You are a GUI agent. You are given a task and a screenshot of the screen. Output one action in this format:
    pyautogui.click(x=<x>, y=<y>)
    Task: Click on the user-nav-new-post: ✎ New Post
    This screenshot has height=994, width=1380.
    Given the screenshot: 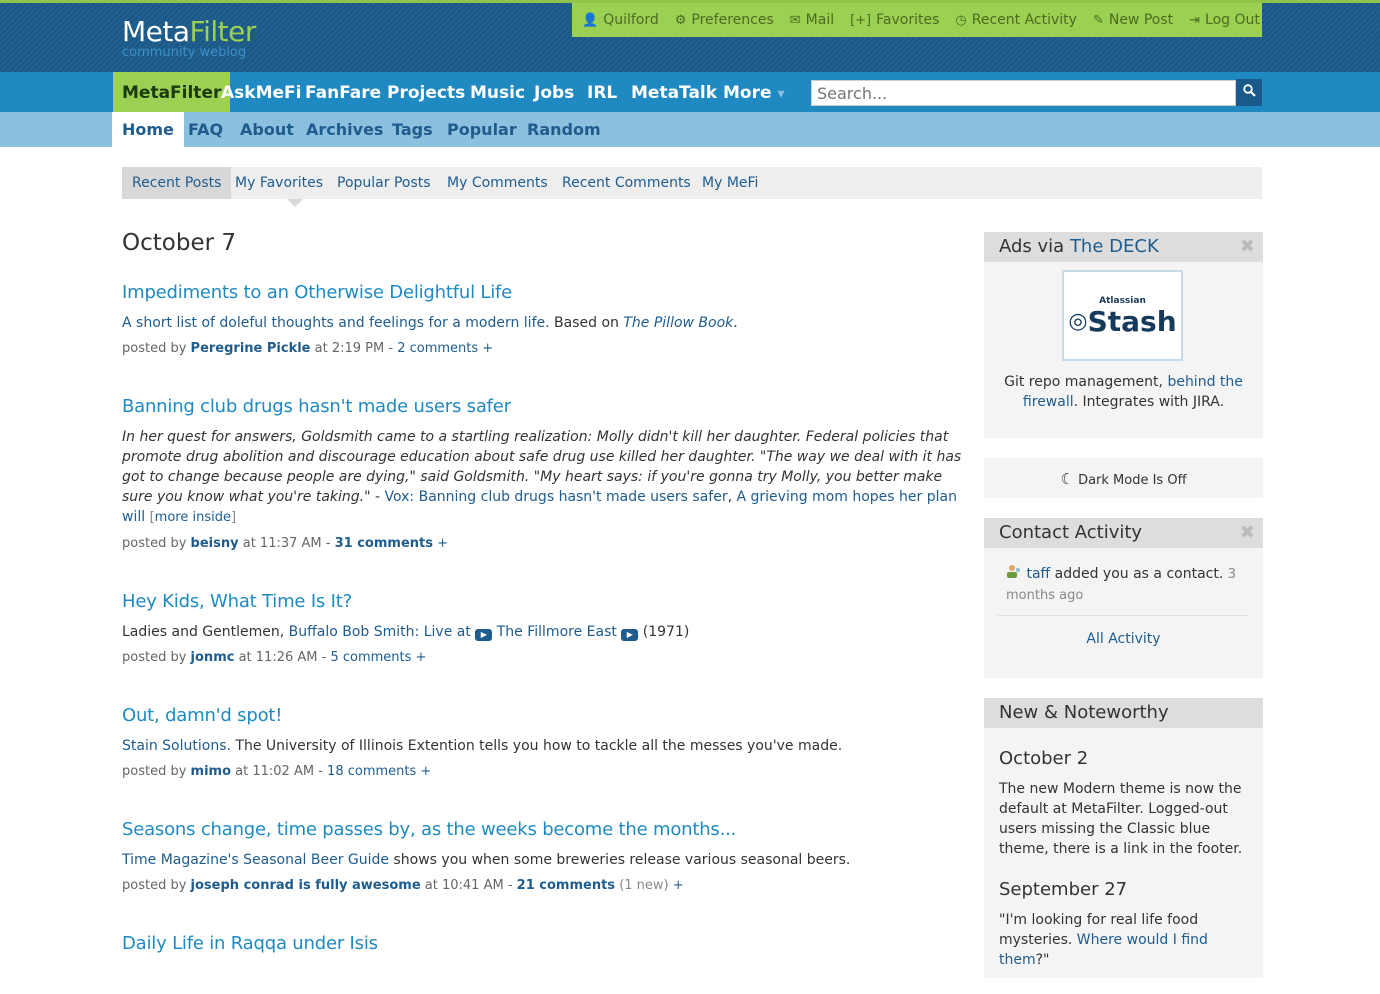 What is the action you would take?
    pyautogui.click(x=1133, y=20)
    